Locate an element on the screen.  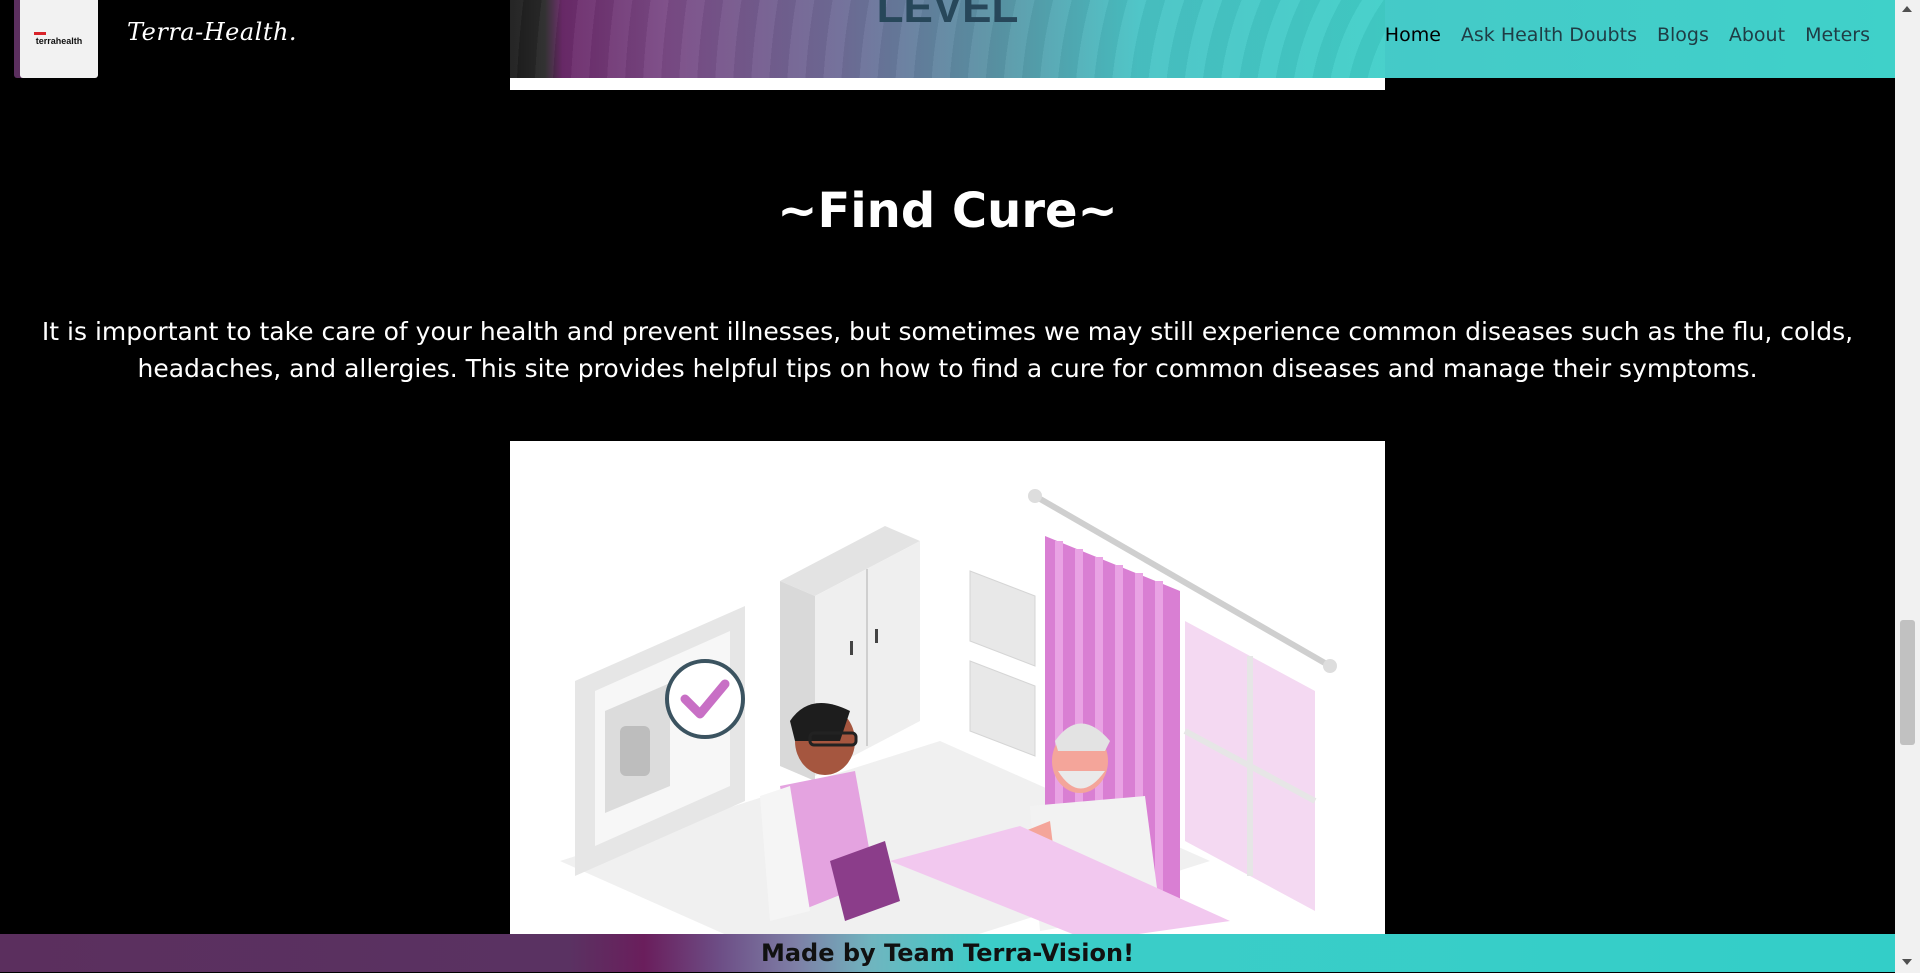
scrollbar-thumb is located at coordinates (1907, 682).